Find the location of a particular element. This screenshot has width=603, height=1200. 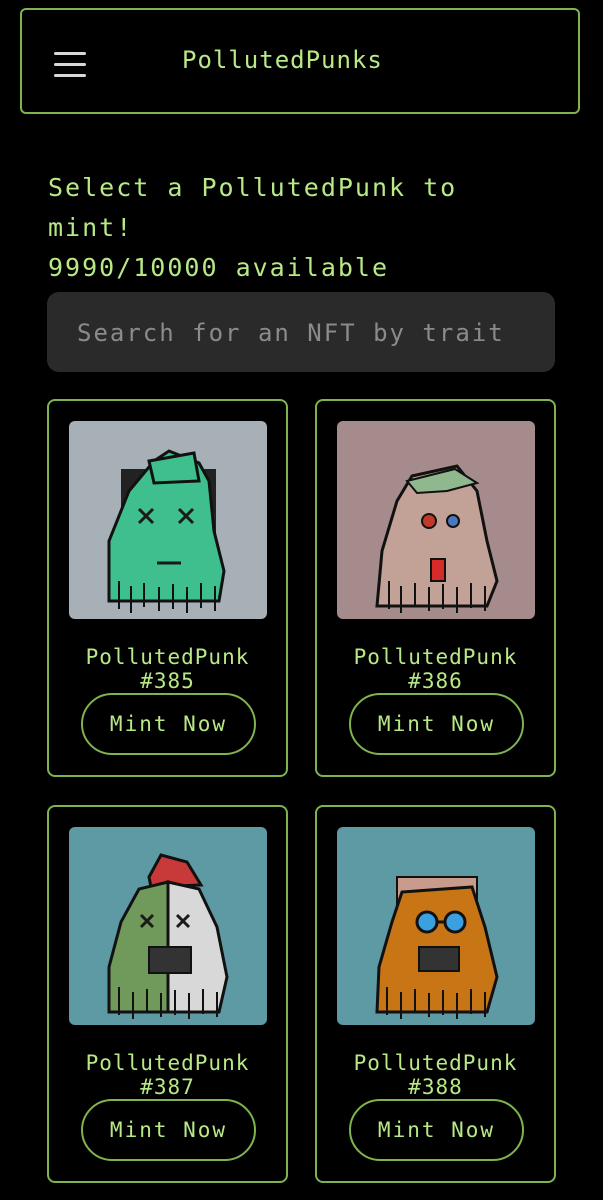

intro-heading-line1: Select a PollutedPunk to is located at coordinates (253, 187).